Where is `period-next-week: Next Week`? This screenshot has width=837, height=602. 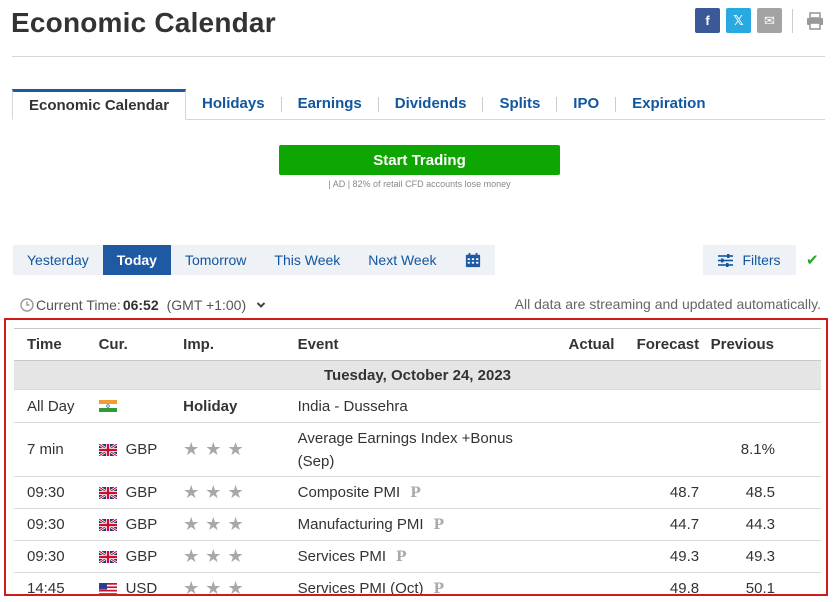
period-next-week: Next Week is located at coordinates (402, 260).